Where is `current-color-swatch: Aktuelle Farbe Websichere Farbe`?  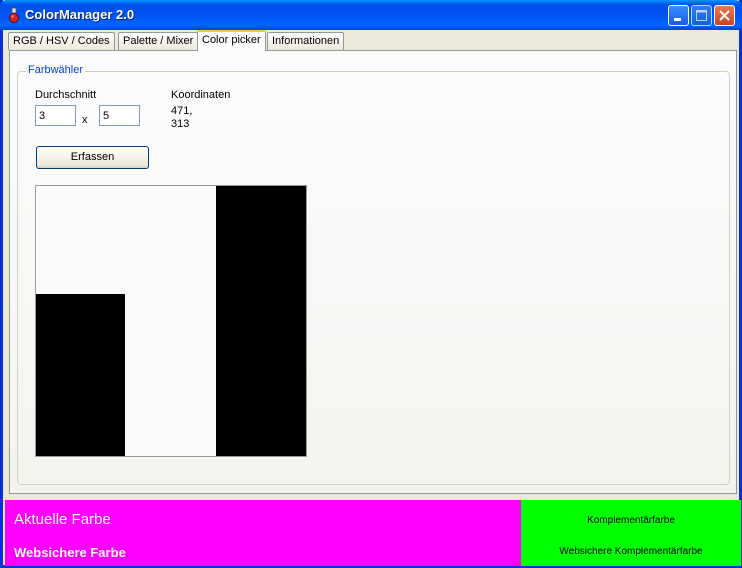
current-color-swatch: Aktuelle Farbe Websichere Farbe is located at coordinates (263, 533).